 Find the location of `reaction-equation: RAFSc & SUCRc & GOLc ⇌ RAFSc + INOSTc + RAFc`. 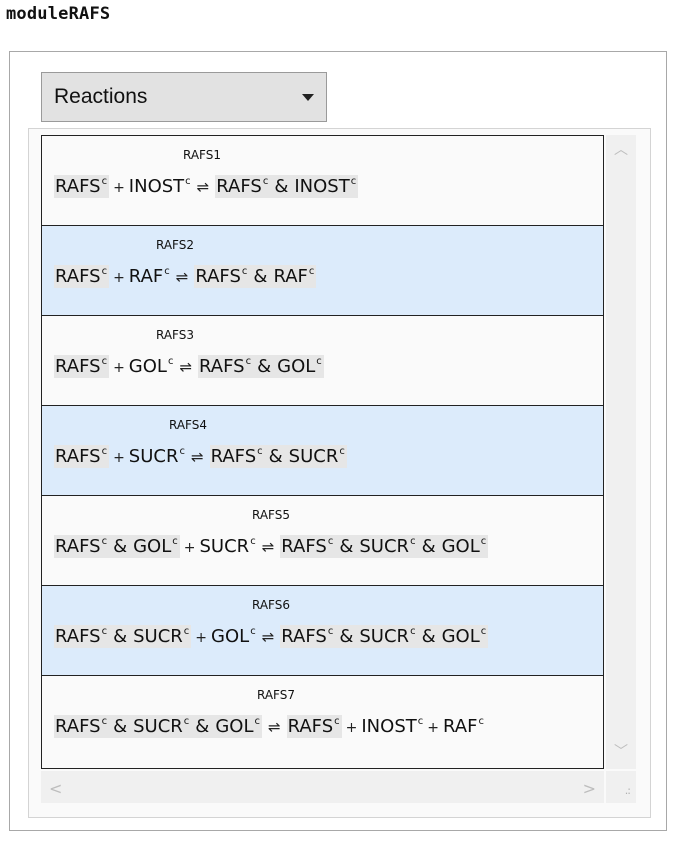

reaction-equation: RAFSc & SUCRc & GOLc ⇌ RAFSc + INOSTc + RAFc is located at coordinates (269, 726).